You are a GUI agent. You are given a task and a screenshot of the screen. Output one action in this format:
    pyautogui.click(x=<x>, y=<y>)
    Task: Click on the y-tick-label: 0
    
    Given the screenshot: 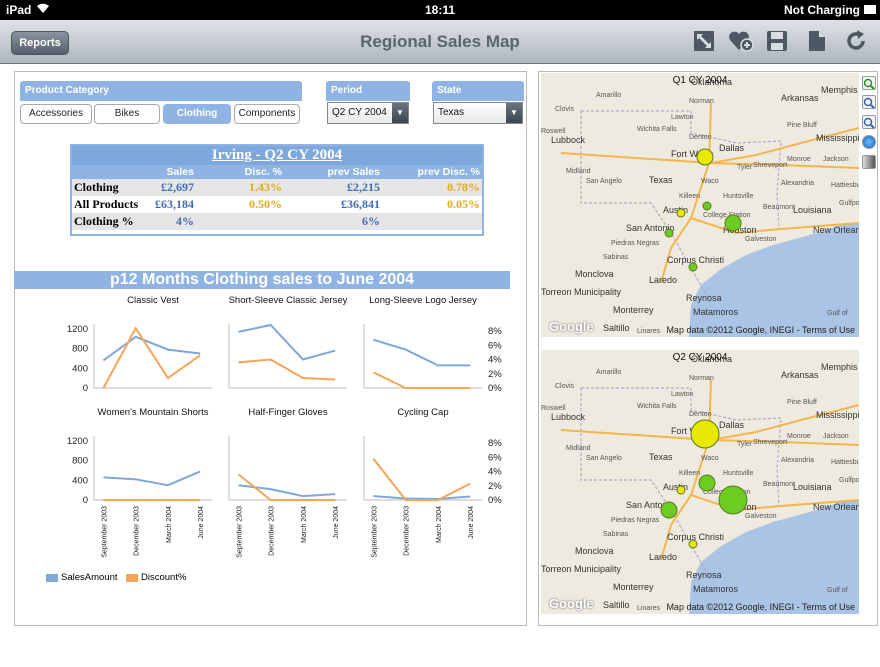 What is the action you would take?
    pyautogui.click(x=85, y=500)
    